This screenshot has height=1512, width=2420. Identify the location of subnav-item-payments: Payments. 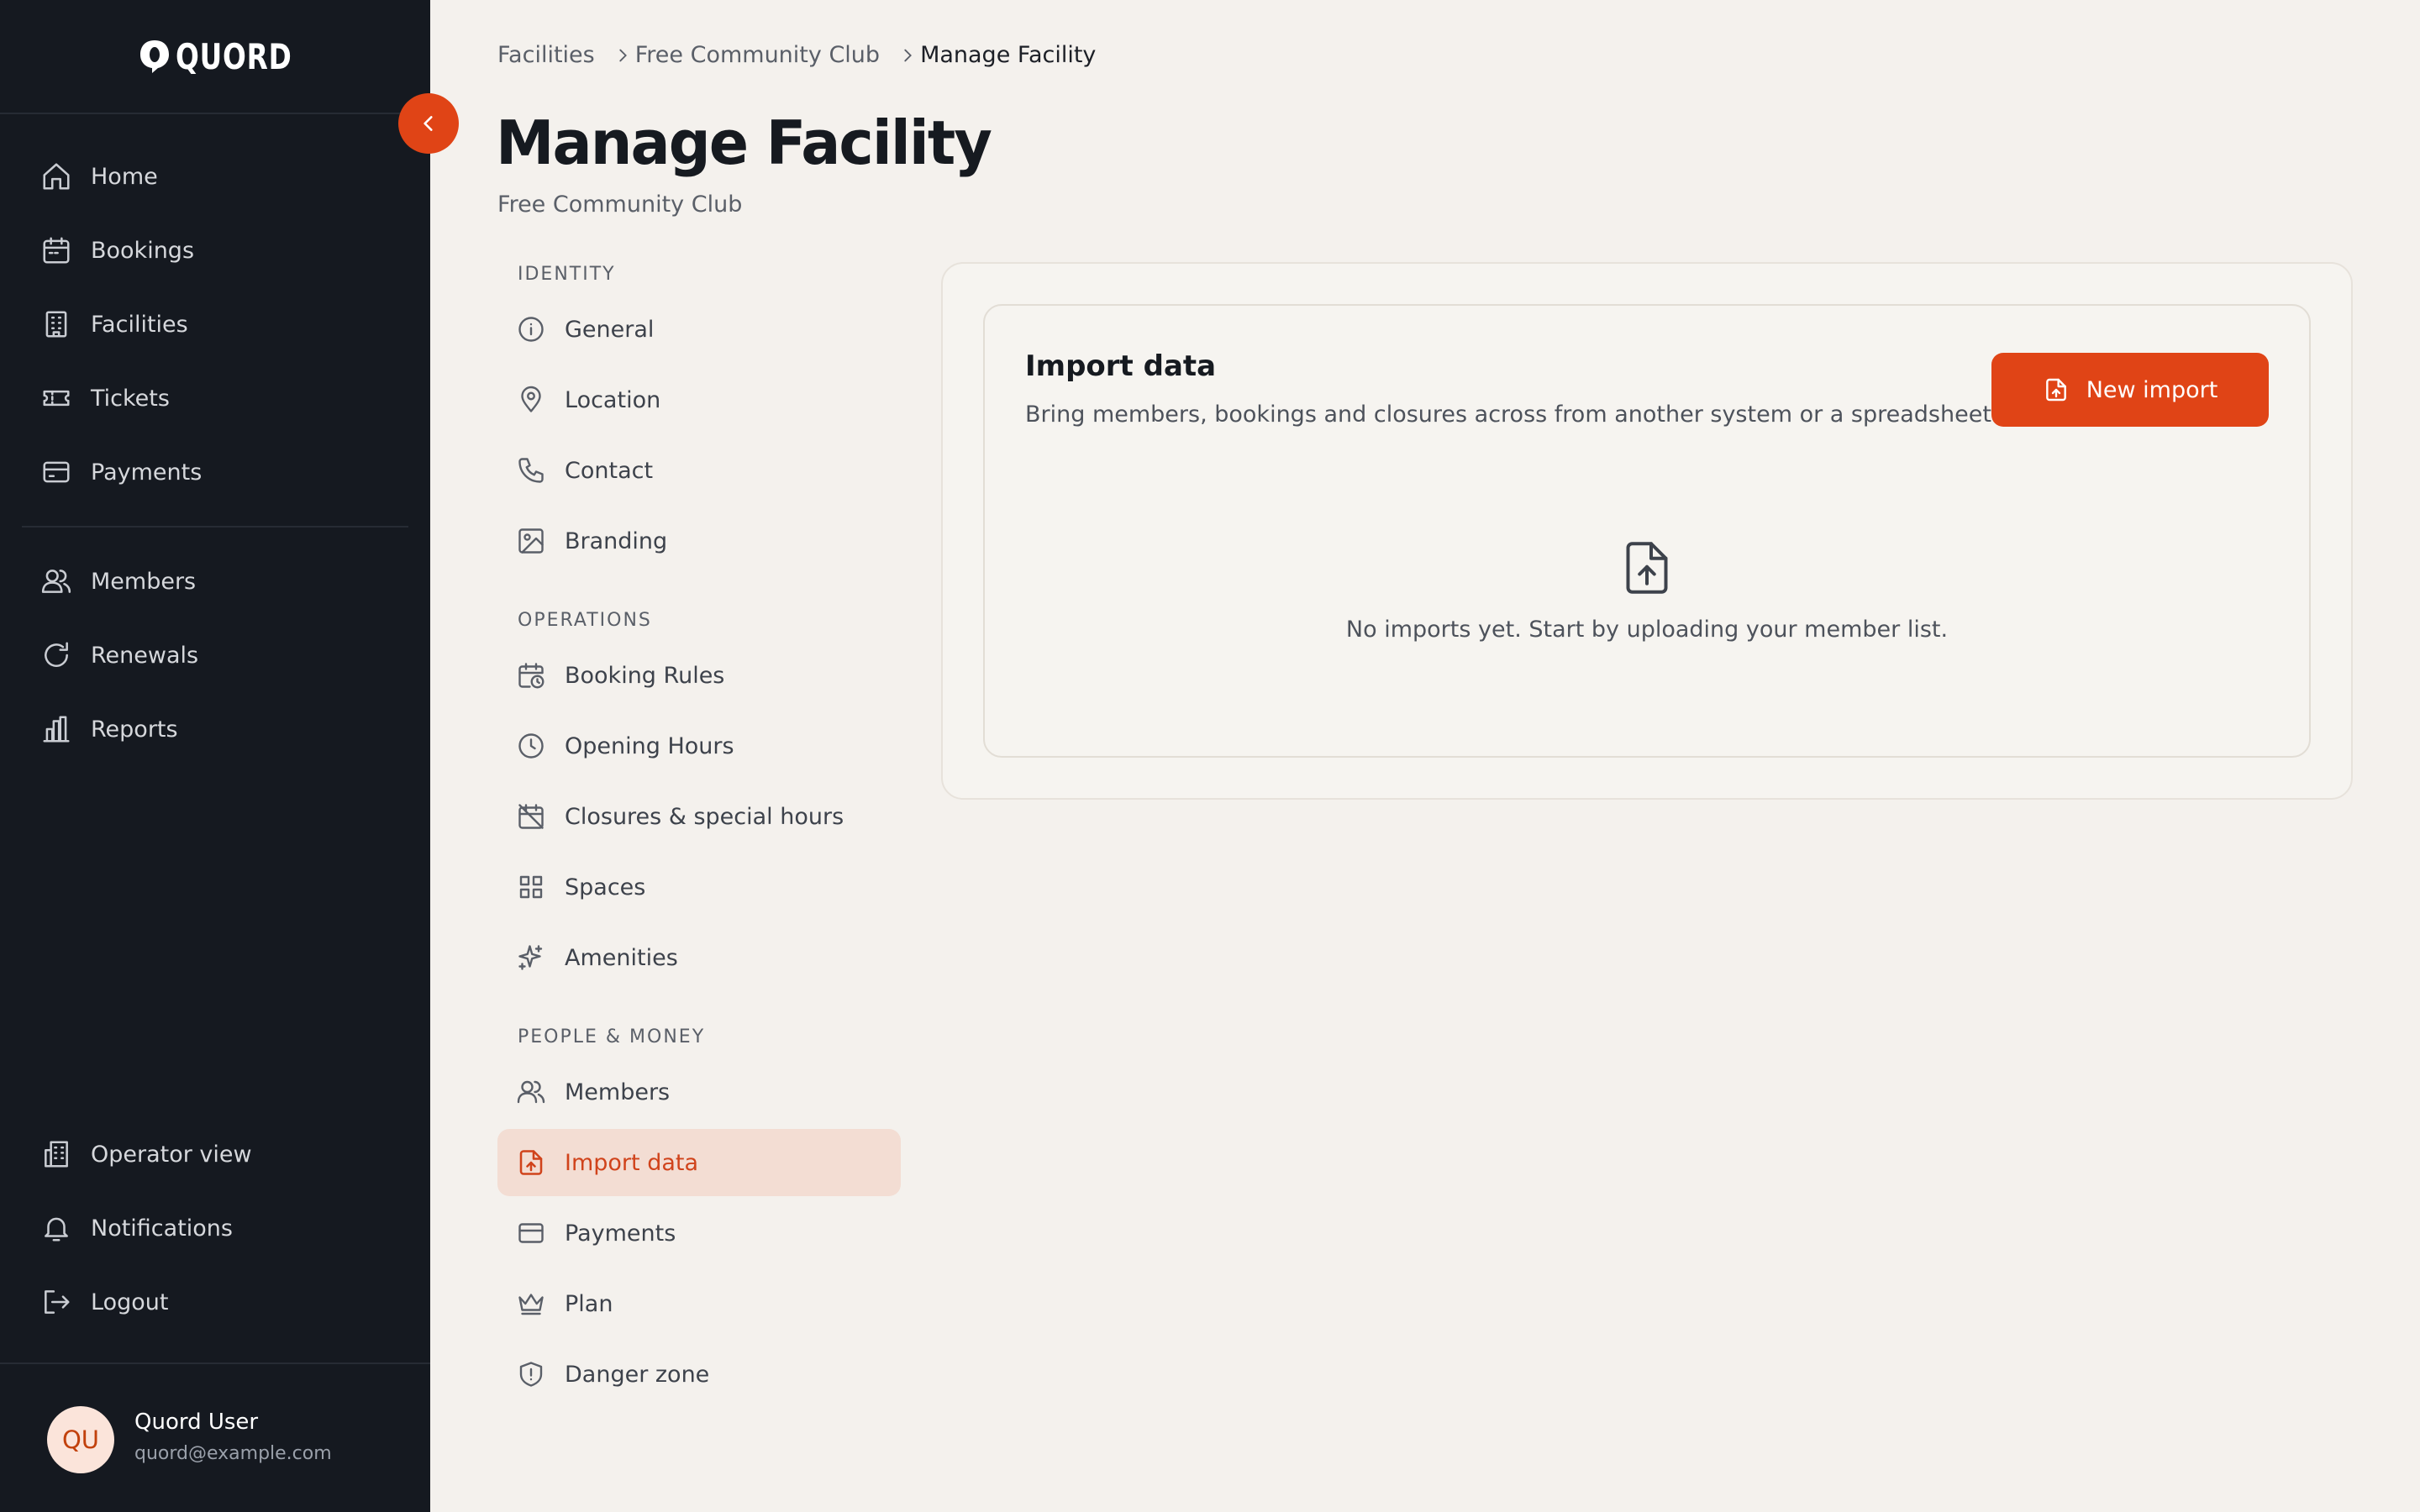
(699, 1233).